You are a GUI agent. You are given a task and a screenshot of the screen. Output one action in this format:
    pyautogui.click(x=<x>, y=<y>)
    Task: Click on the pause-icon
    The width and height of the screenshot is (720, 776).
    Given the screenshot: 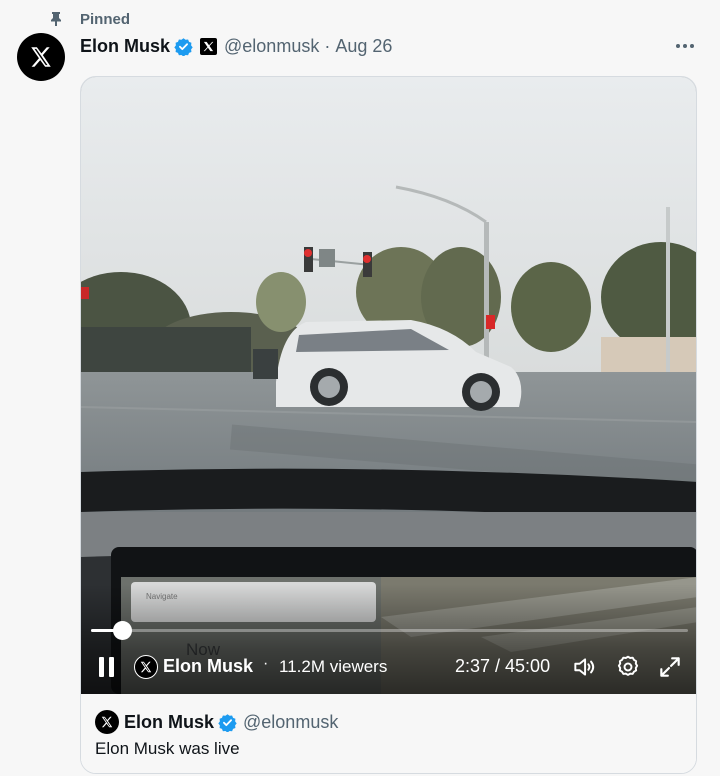 What is the action you would take?
    pyautogui.click(x=108, y=667)
    